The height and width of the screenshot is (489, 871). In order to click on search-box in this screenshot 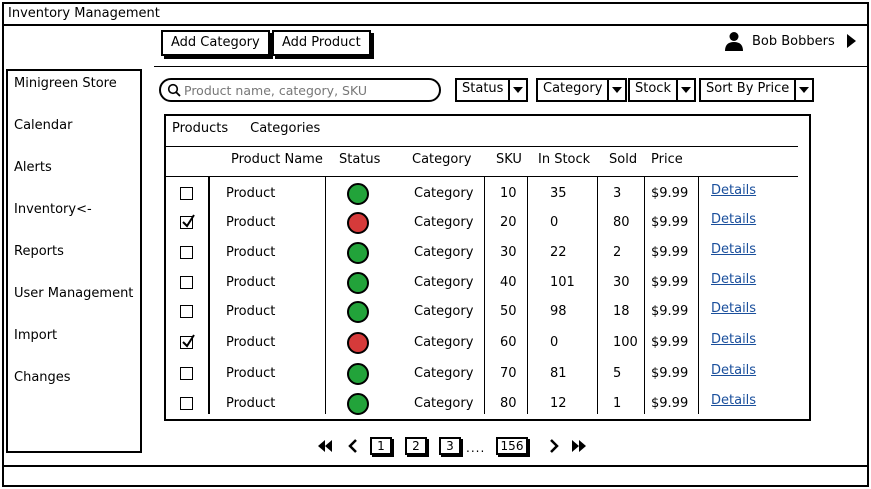, I will do `click(300, 90)`.